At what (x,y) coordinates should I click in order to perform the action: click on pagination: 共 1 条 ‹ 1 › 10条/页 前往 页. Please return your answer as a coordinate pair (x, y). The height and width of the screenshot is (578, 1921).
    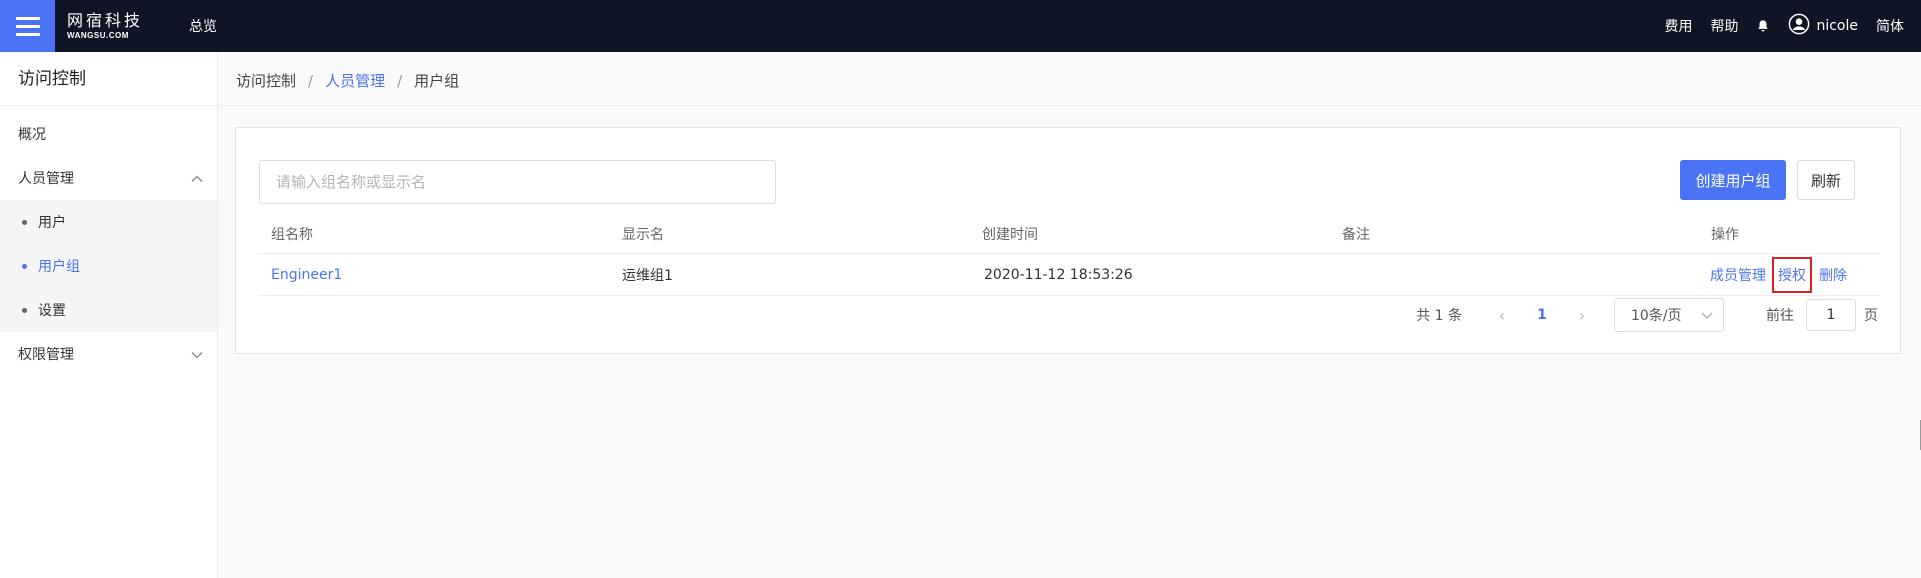
    Looking at the image, I should click on (1647, 315).